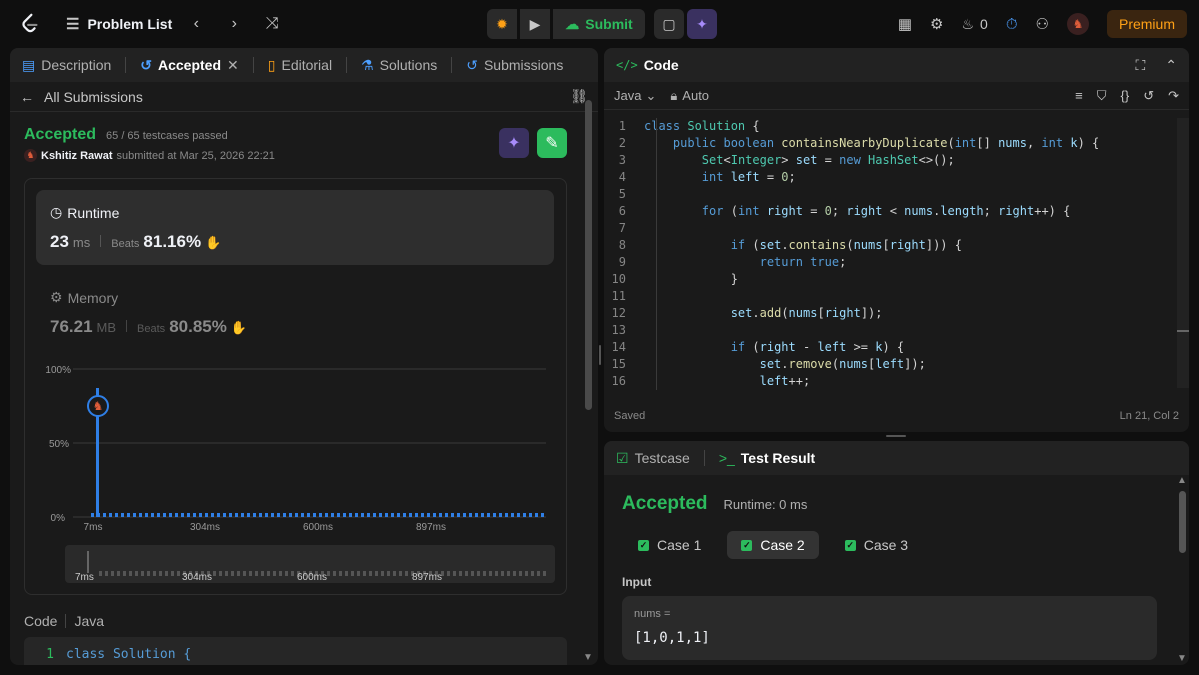 This screenshot has height=675, width=1199. Describe the element at coordinates (702, 24) in the screenshot. I see `ai-button: ✦` at that location.